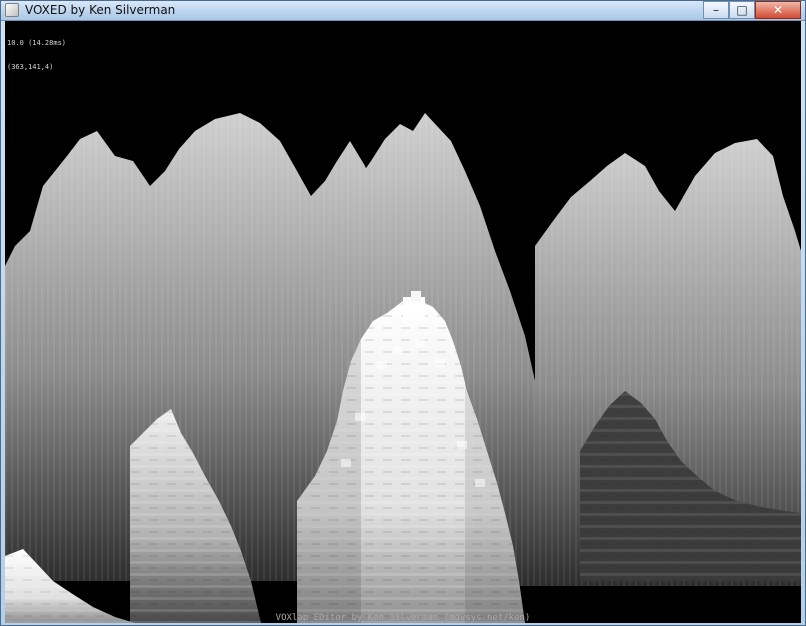  Describe the element at coordinates (30, 67) in the screenshot. I see `hud-coordinates: (363,141,4)` at that location.